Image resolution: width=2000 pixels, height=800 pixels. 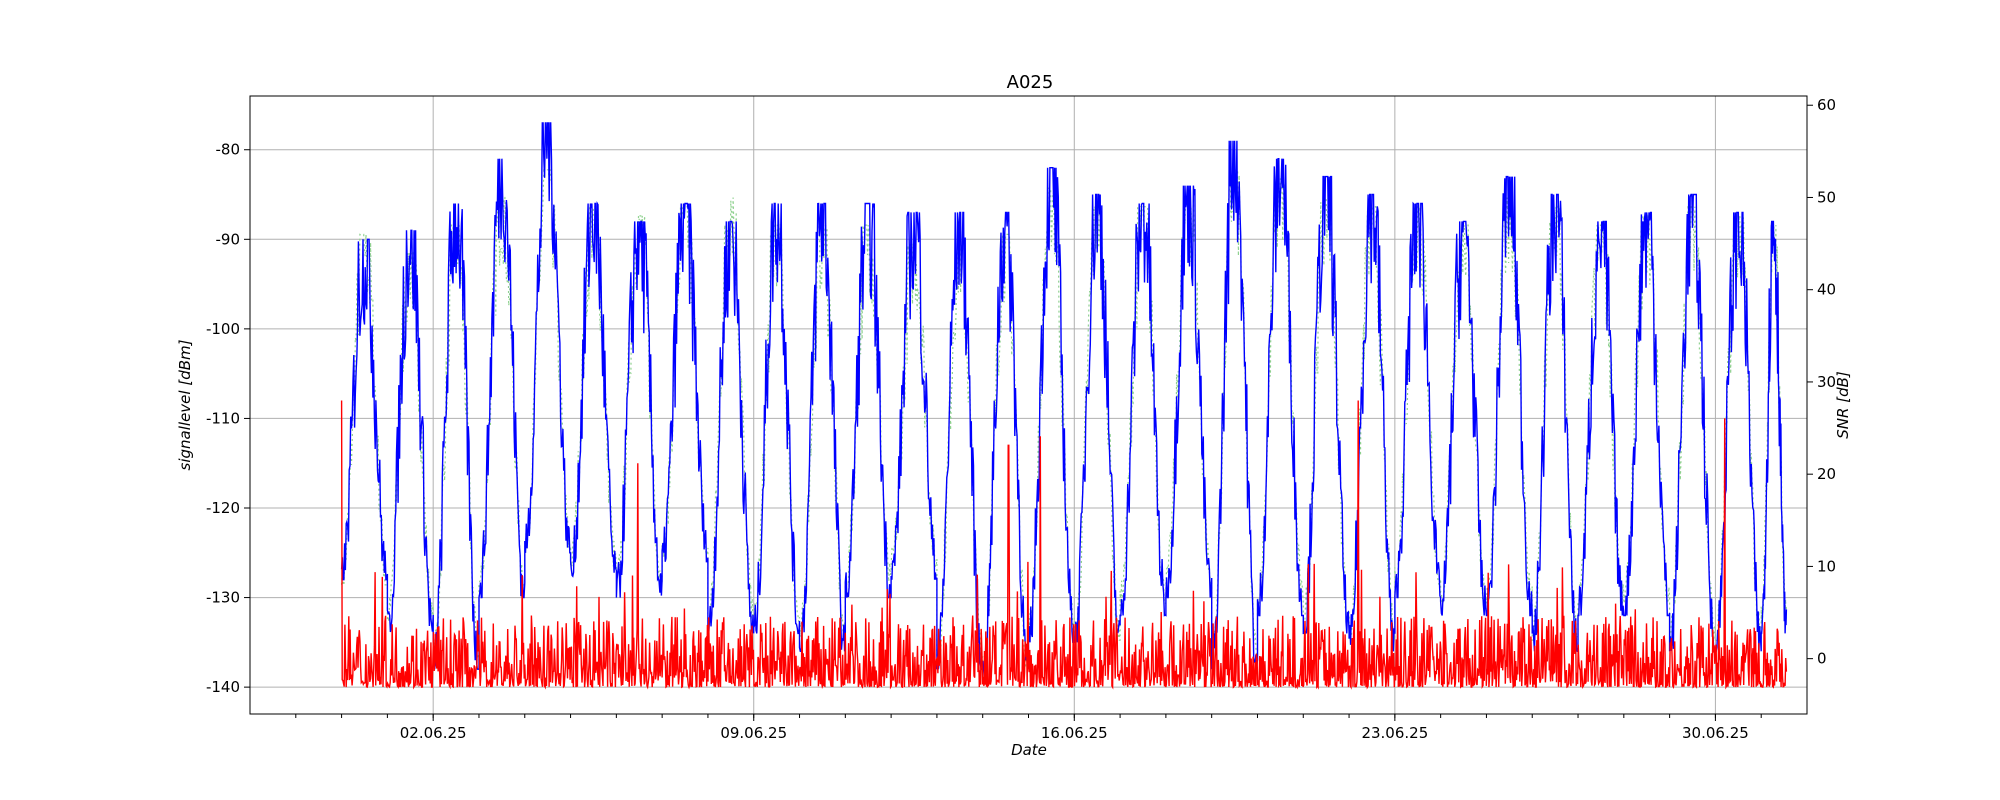 I want to click on y2-tick-label: 60, so click(x=1826, y=105).